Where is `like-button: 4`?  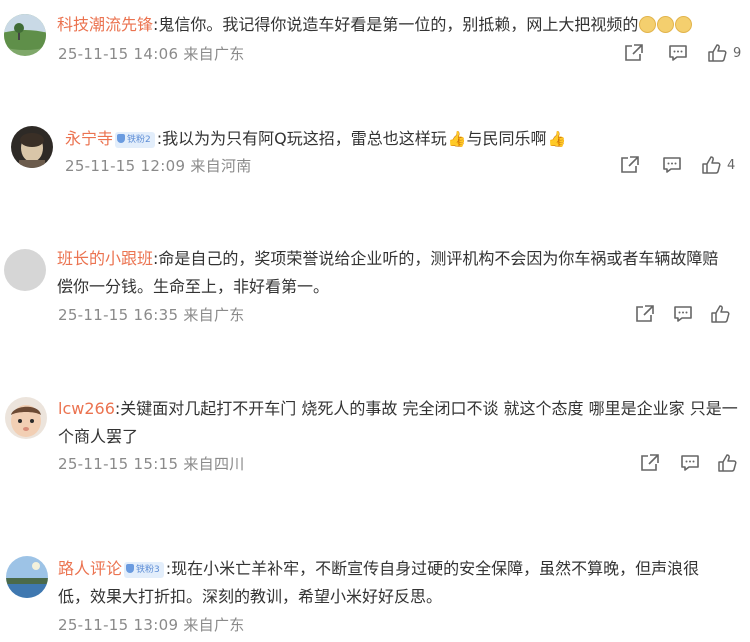 like-button: 4 is located at coordinates (718, 165).